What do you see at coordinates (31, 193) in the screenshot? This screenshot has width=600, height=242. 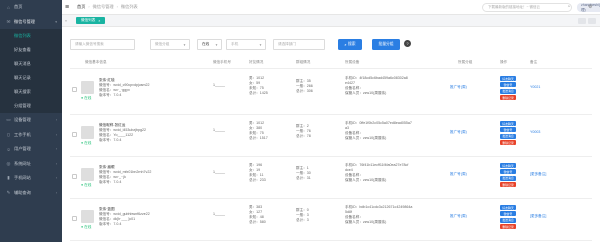 I see `sidebar-item: ✎ 辅助查询 ‹` at bounding box center [31, 193].